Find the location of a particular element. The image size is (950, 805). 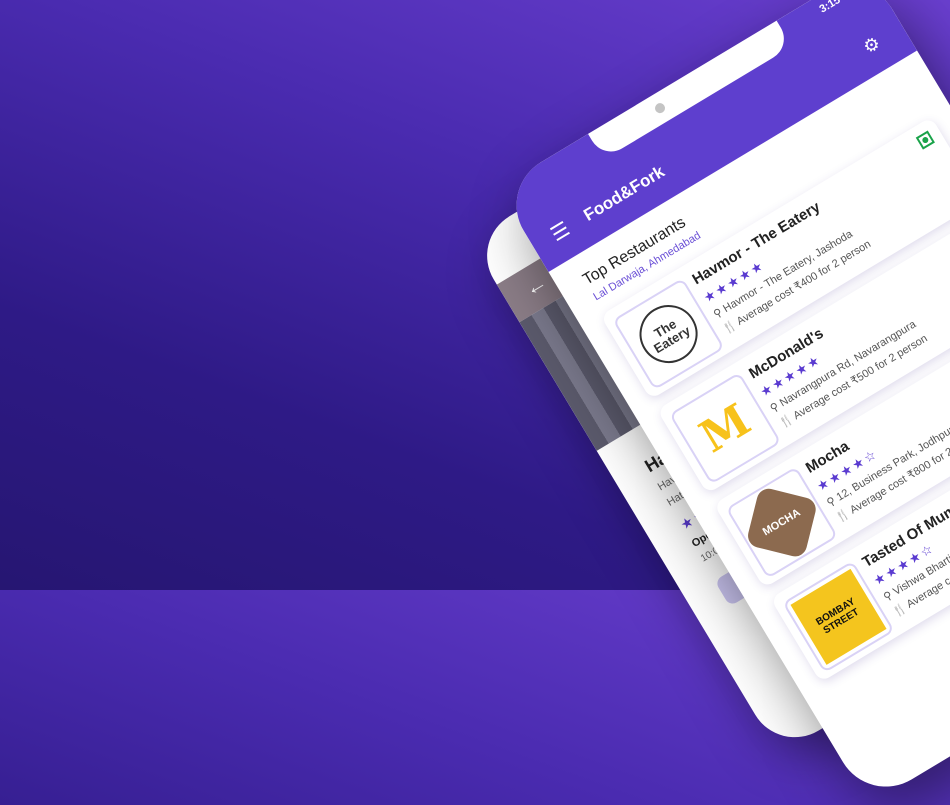

mocha-logo-icon: MOCHA is located at coordinates (782, 522).